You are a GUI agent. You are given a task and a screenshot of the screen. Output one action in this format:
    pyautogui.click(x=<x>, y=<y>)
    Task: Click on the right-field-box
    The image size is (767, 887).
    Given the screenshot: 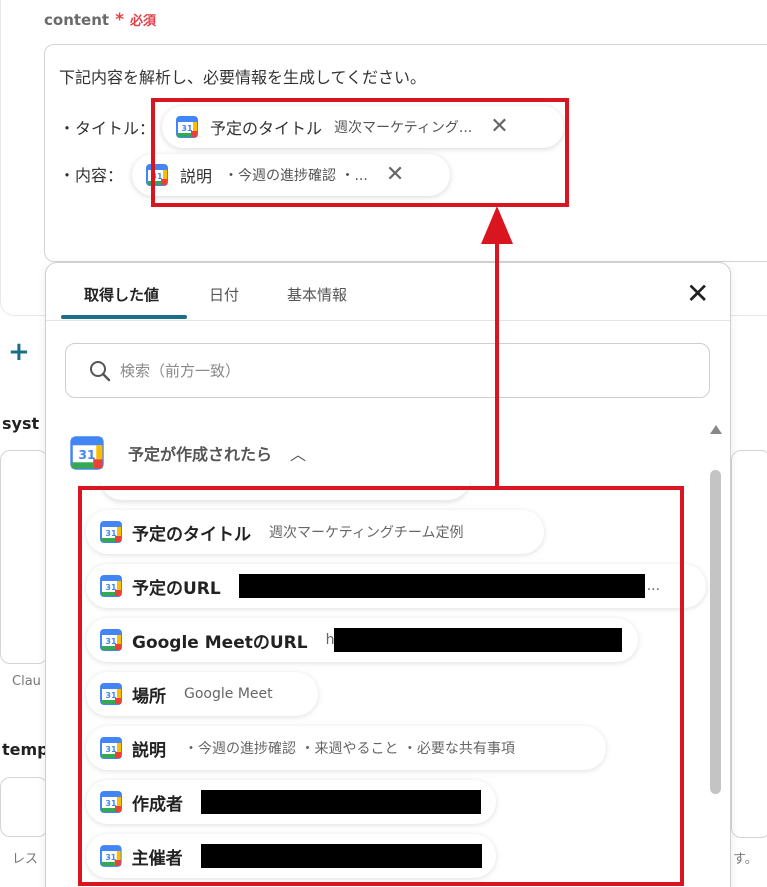 What is the action you would take?
    pyautogui.click(x=749, y=644)
    